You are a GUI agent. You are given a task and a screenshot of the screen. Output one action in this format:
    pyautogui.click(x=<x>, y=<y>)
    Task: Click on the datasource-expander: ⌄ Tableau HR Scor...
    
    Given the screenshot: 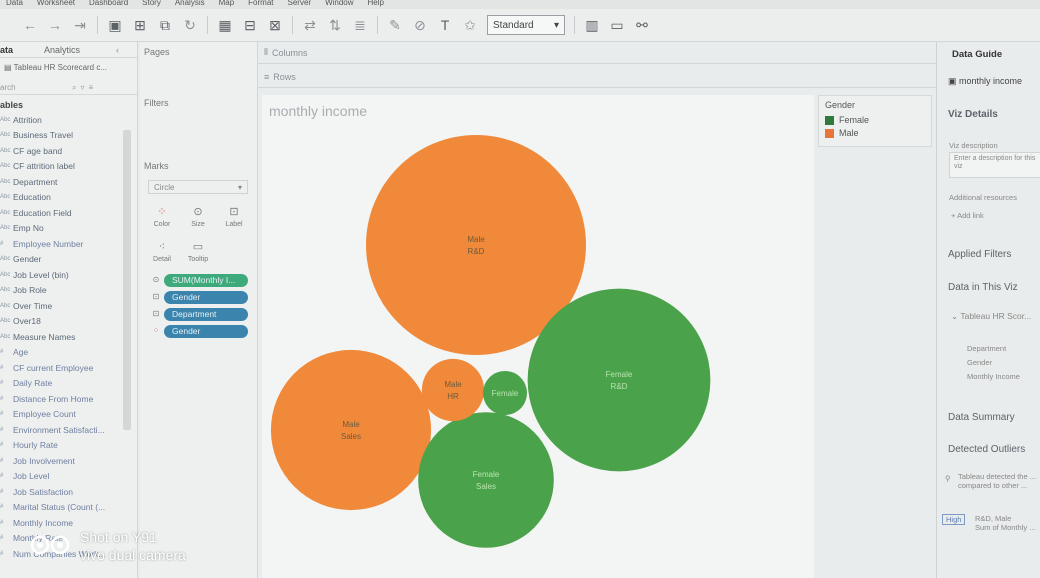 What is the action you would take?
    pyautogui.click(x=991, y=316)
    